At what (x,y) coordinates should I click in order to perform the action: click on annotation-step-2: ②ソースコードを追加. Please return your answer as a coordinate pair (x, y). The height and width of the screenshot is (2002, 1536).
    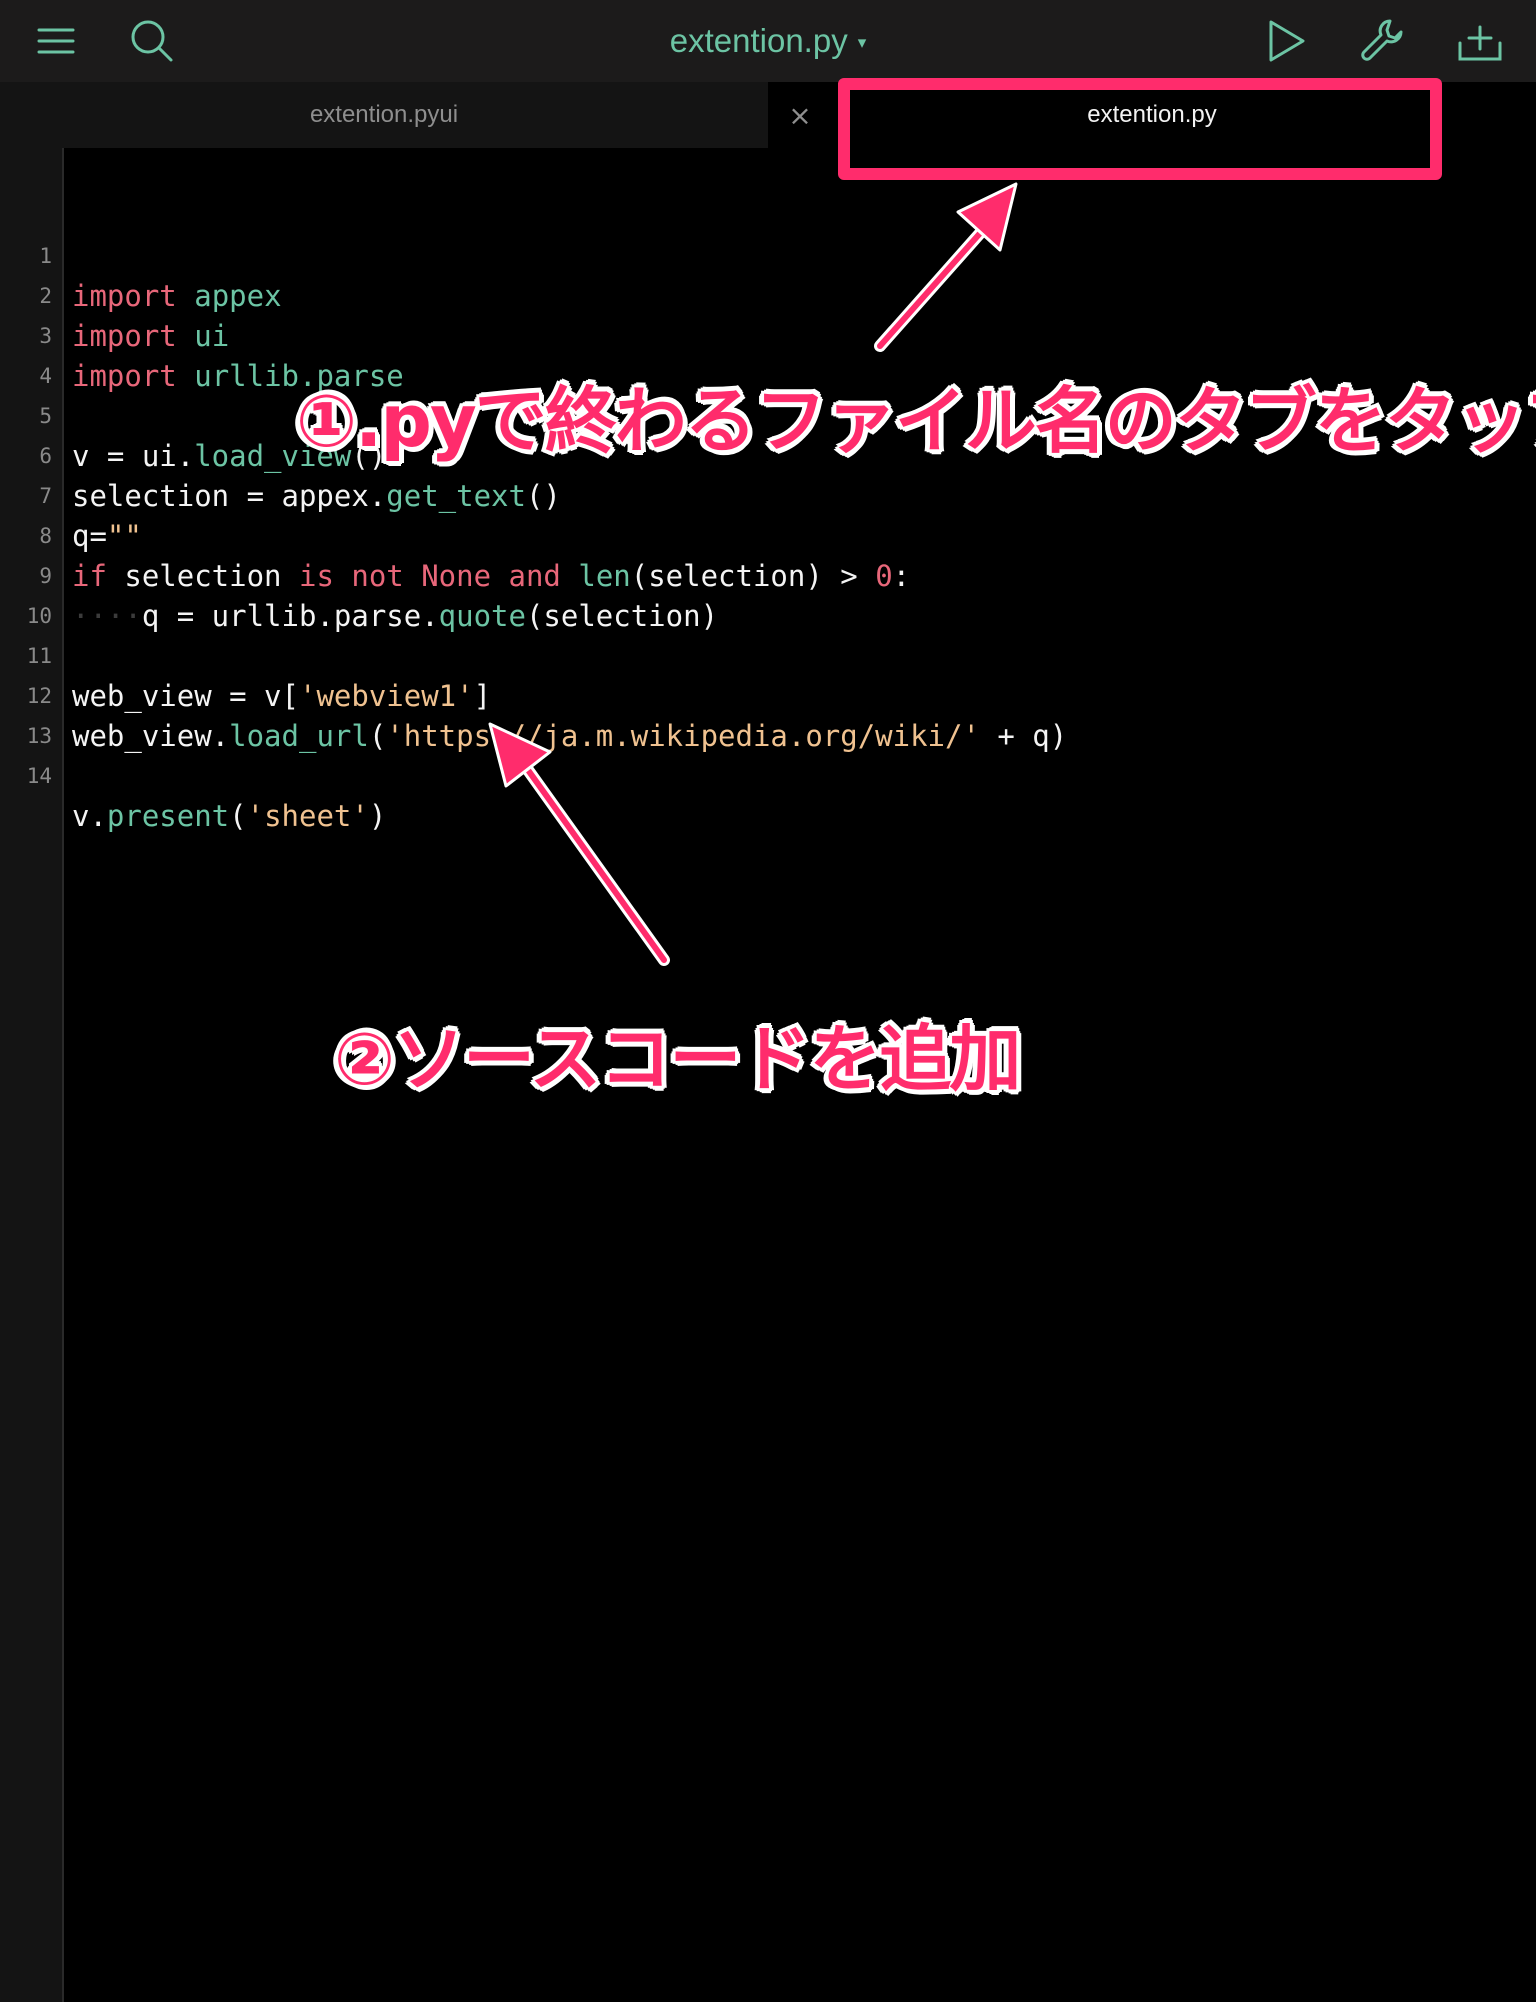
    Looking at the image, I should click on (677, 1059).